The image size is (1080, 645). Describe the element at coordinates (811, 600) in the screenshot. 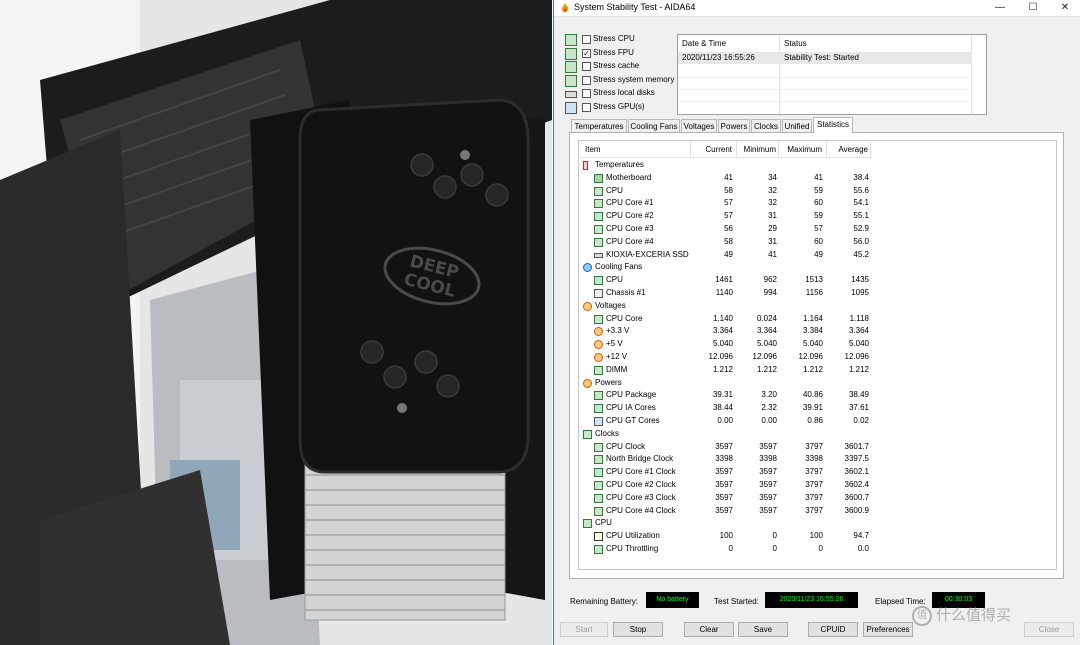

I see `test-started-readout: 2020/11/23 16:55:26` at that location.